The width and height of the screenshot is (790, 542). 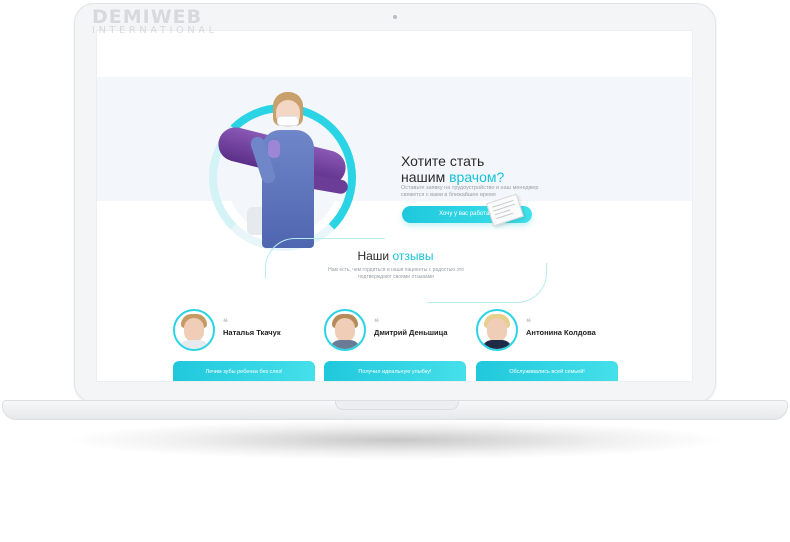 What do you see at coordinates (397, 405) in the screenshot?
I see `laptop-notch` at bounding box center [397, 405].